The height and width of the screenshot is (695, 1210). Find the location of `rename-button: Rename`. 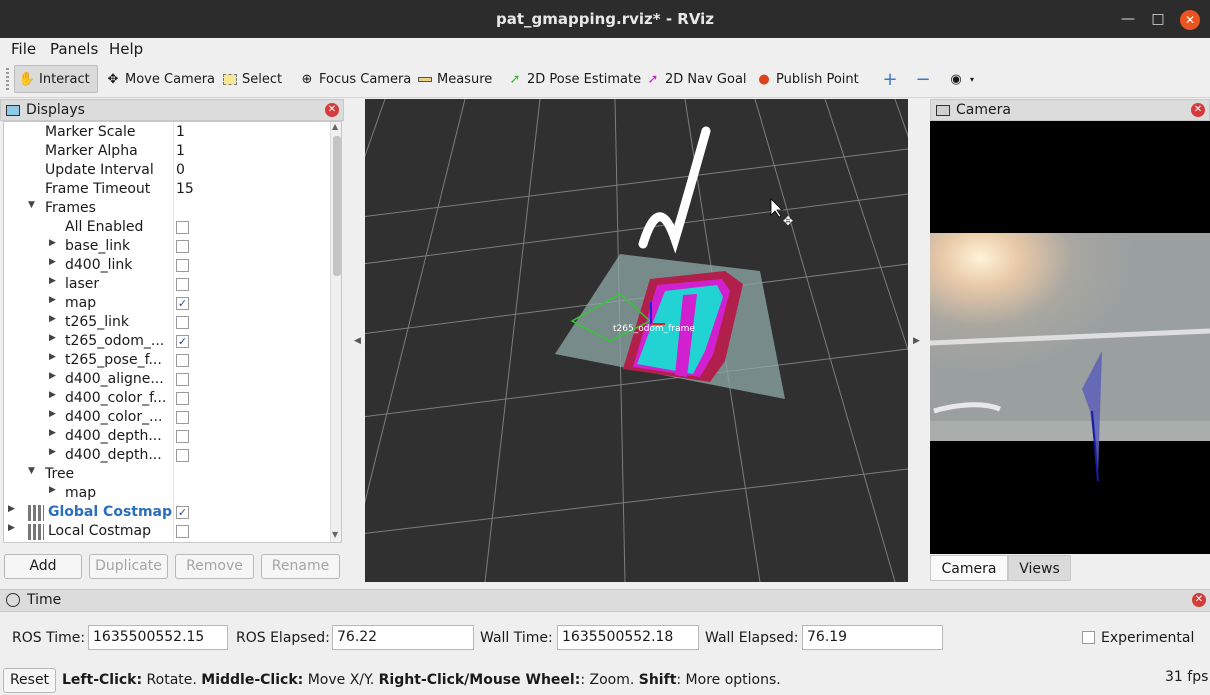

rename-button: Rename is located at coordinates (300, 566).